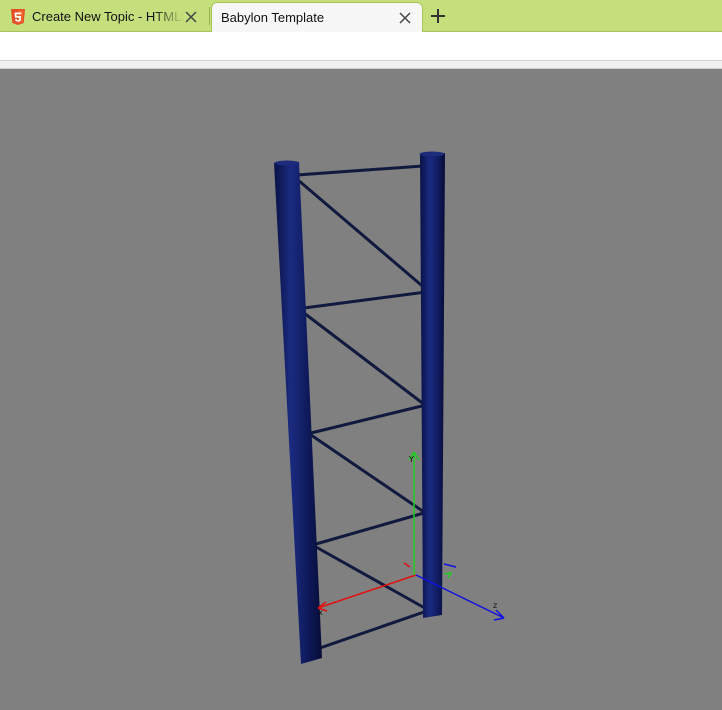 This screenshot has height=710, width=722. Describe the element at coordinates (298, 413) in the screenshot. I see `left-post` at that location.